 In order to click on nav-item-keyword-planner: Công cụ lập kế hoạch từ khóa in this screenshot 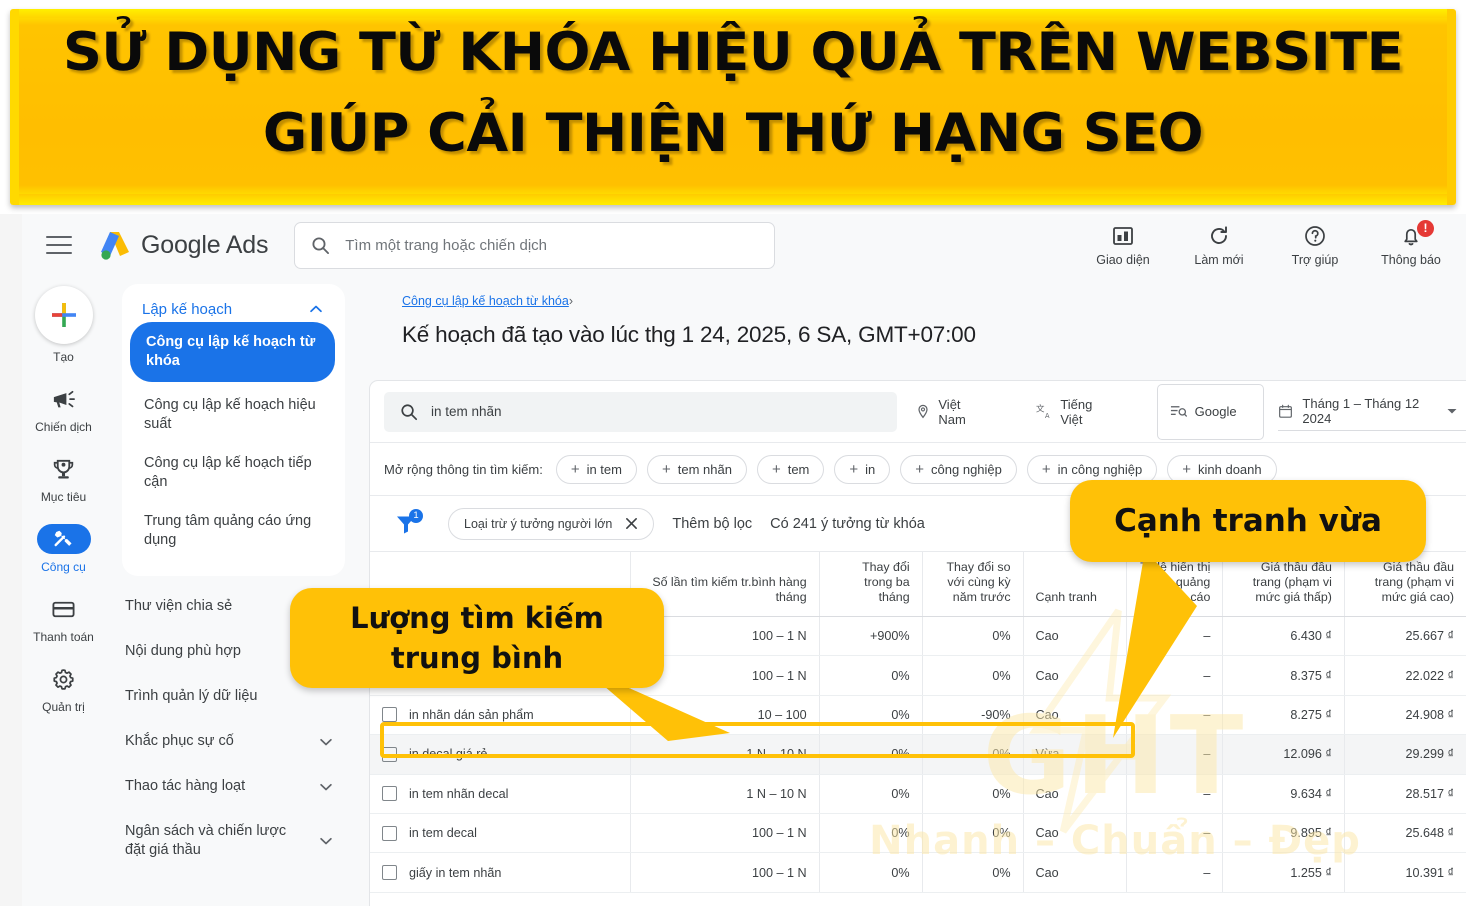, I will do `click(232, 352)`.